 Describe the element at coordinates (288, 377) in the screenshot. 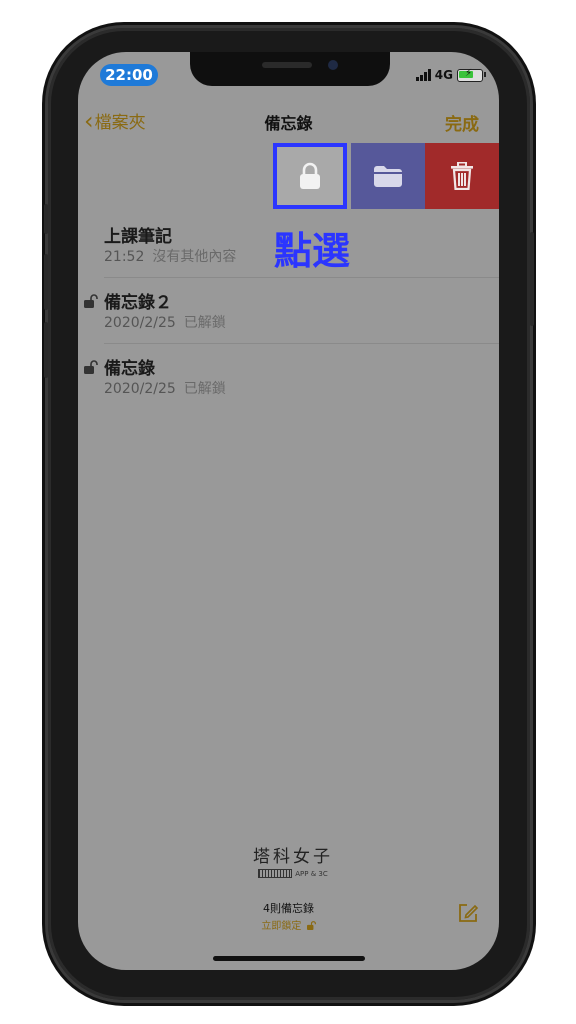

I see `list-item: 備忘錄 2020/2/25 已解鎖` at that location.